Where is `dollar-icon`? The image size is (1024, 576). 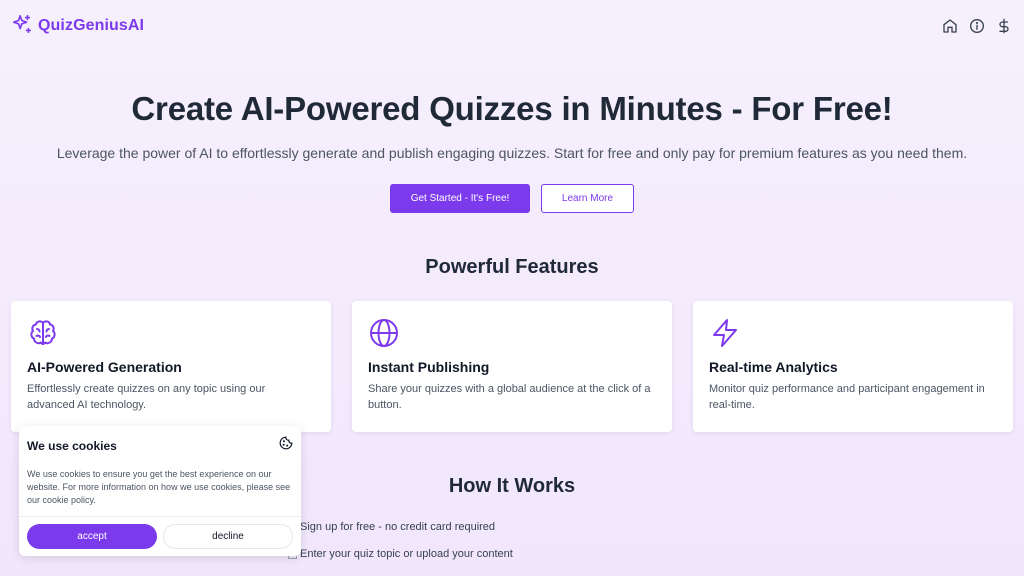 dollar-icon is located at coordinates (1003, 26).